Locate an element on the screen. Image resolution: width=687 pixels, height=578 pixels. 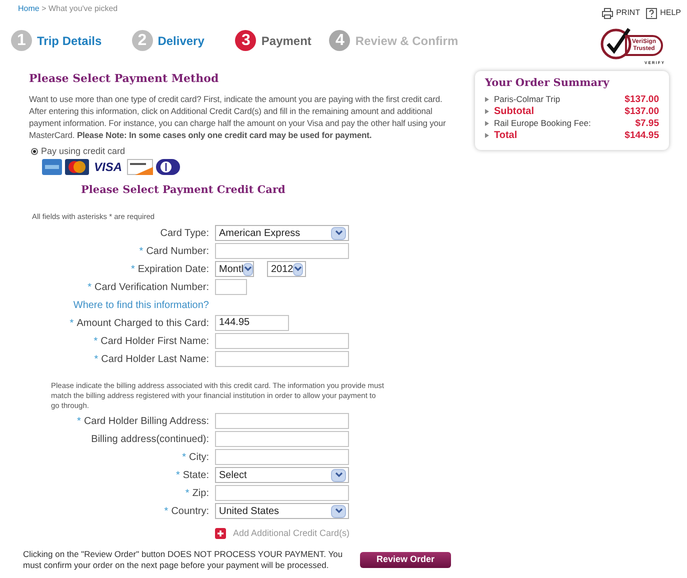
intro-paragraph: Want to use more than one type of credit card? First, indicate the amount you are paying with the first credit card. After entering this information, click on Additional Credit Card(s) and fill in the remaining amount and additional payment information. For instance, you can charge half the amount on your Visa and pay the other half using your MasterCard. Please Note: In some cases only one credit card may be used for payment. is located at coordinates (238, 116).